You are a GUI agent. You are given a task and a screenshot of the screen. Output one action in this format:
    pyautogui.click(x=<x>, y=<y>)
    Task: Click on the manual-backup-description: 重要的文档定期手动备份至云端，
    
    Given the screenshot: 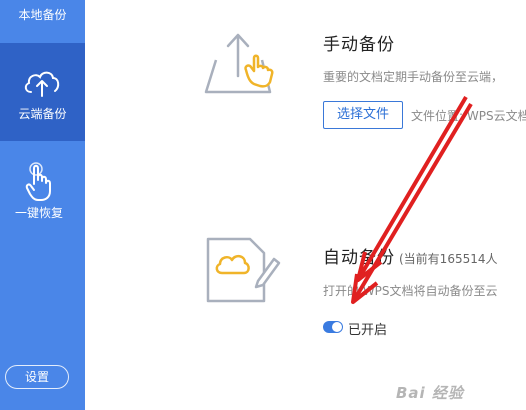 What is the action you would take?
    pyautogui.click(x=413, y=77)
    